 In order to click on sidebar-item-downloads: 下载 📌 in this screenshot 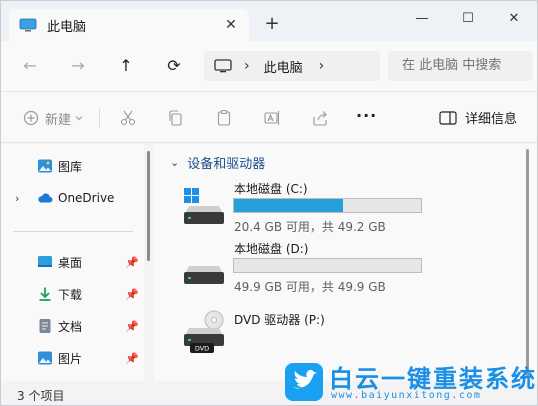, I will do `click(72, 294)`.